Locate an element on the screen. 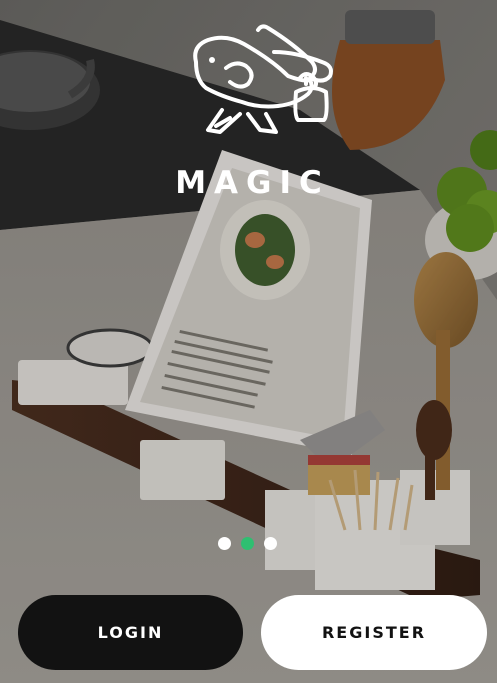 This screenshot has height=683, width=497. page-indicator is located at coordinates (248, 544).